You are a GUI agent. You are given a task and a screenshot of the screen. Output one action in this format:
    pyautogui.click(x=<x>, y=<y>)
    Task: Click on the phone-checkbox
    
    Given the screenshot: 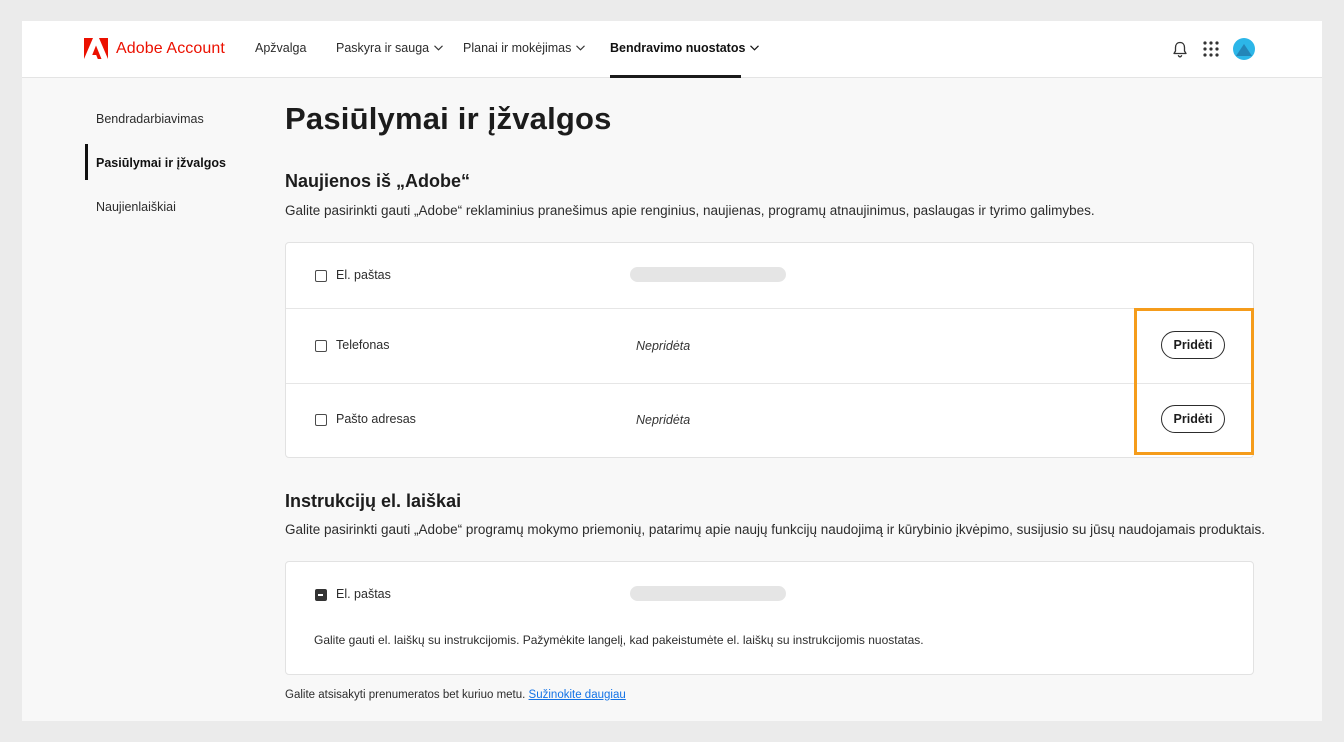 What is the action you would take?
    pyautogui.click(x=321, y=346)
    